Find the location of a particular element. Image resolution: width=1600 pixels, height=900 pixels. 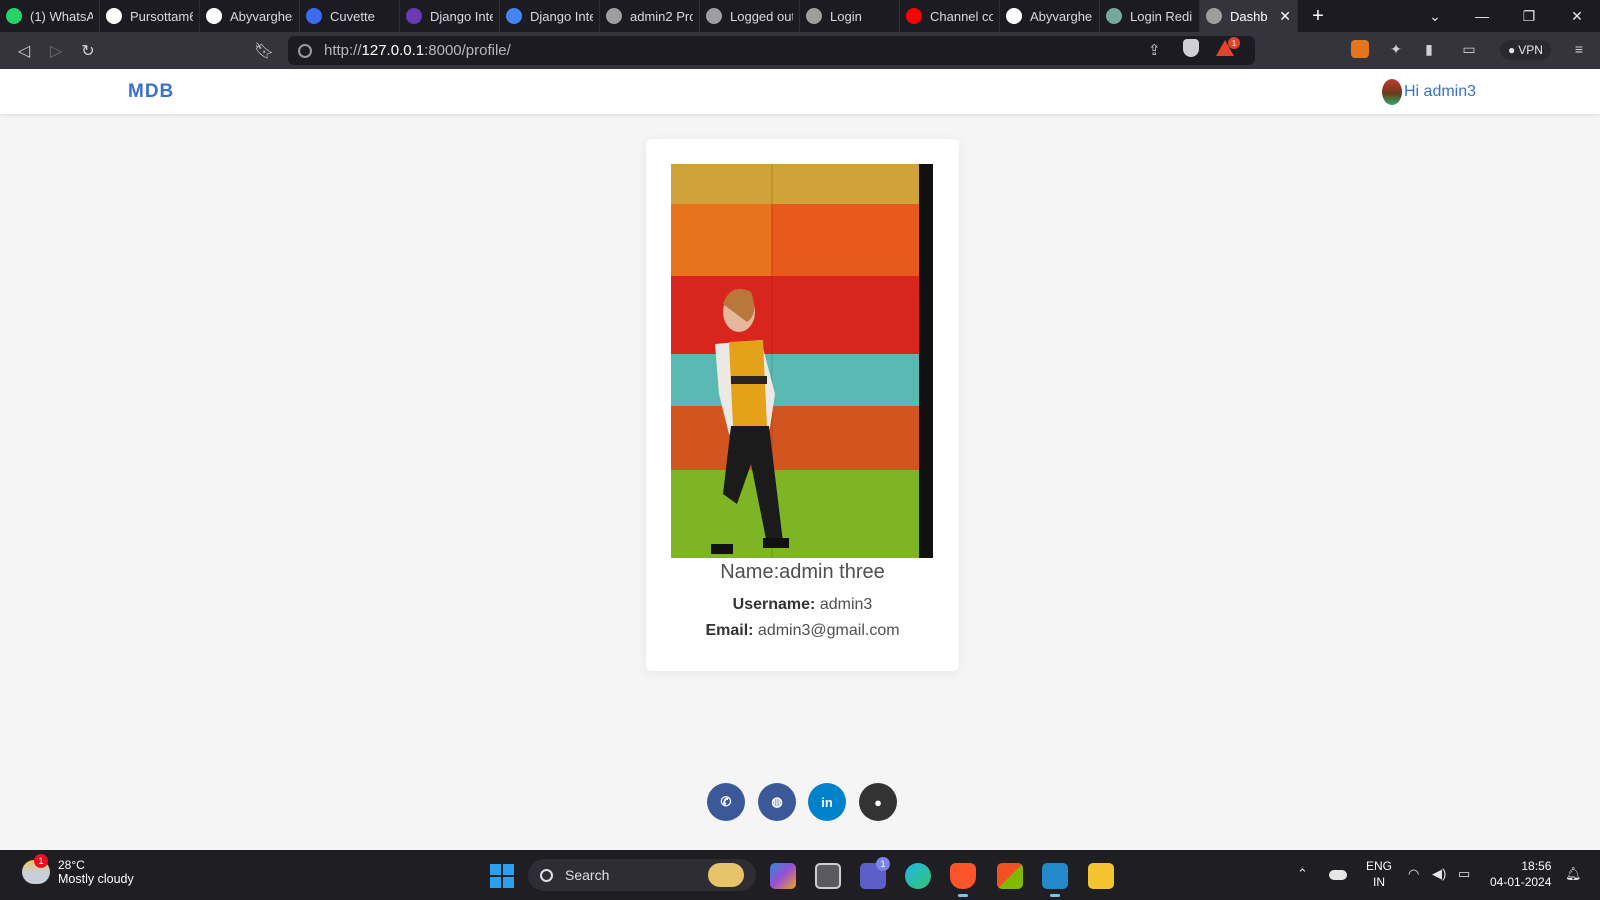

user-menu: Hi admin3 is located at coordinates (1429, 92).